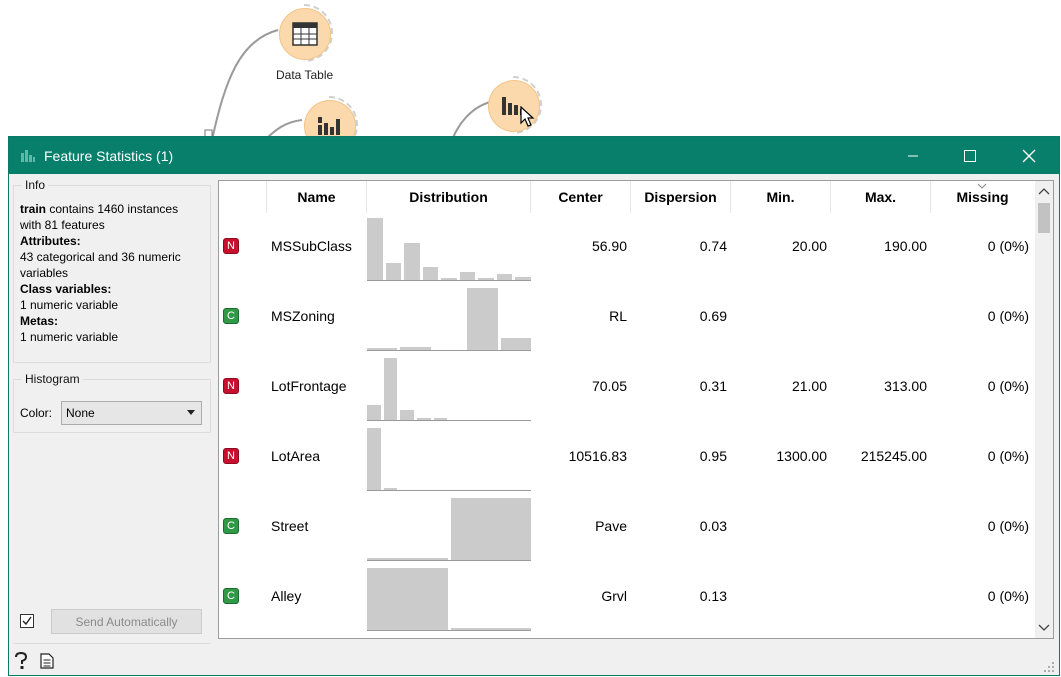 The width and height of the screenshot is (1061, 677). Describe the element at coordinates (311, 246) in the screenshot. I see `feature-name: MSSubClass` at that location.